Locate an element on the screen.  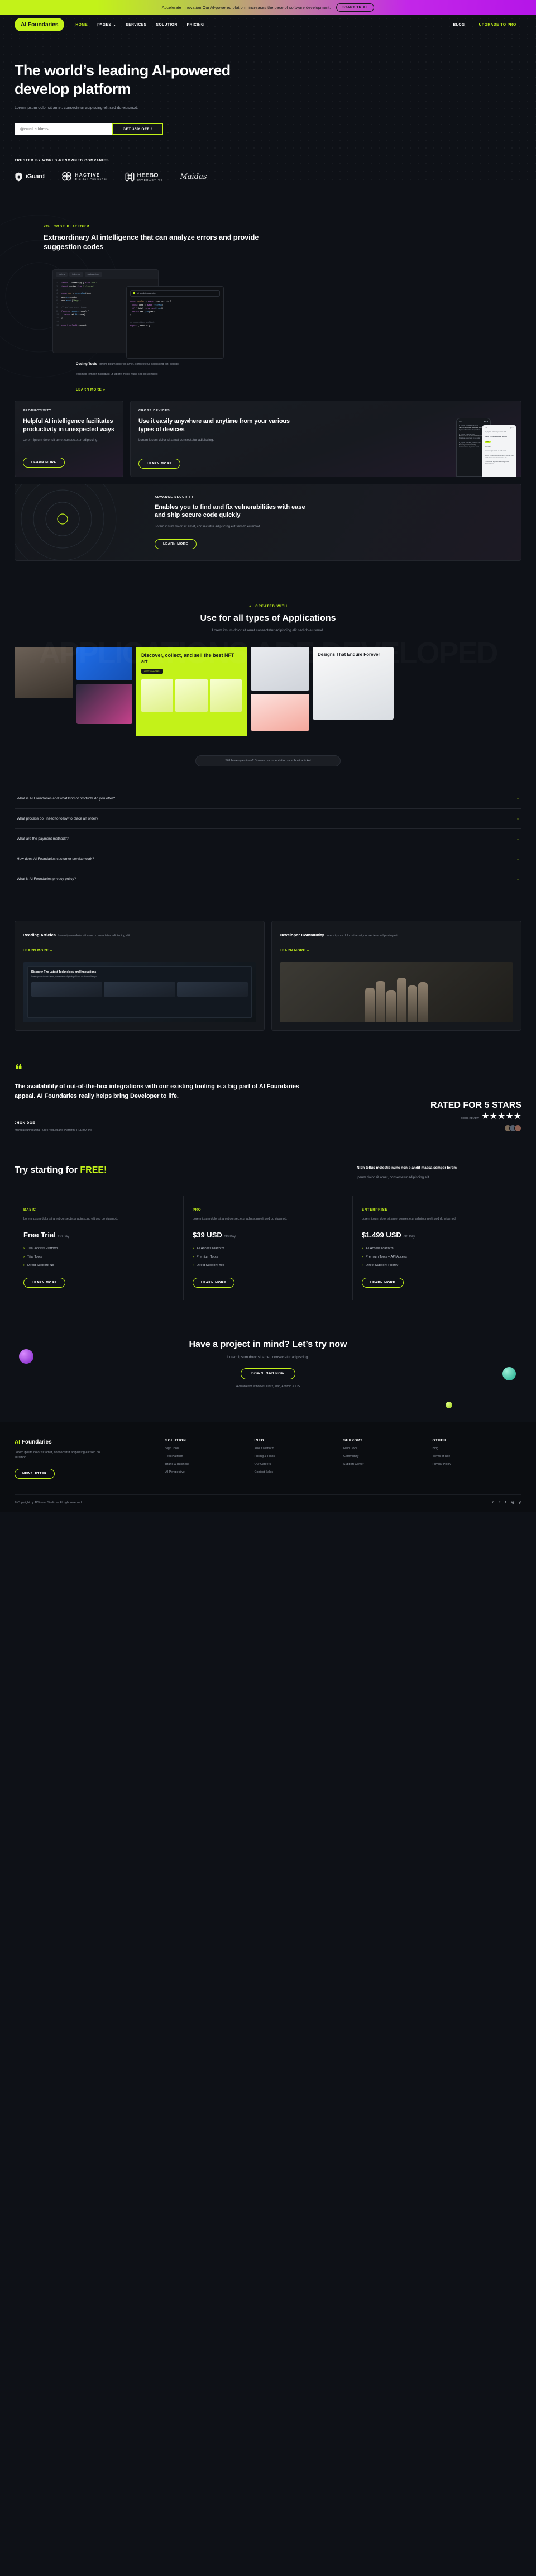
promo-thumbs is located at coordinates (192, 695).